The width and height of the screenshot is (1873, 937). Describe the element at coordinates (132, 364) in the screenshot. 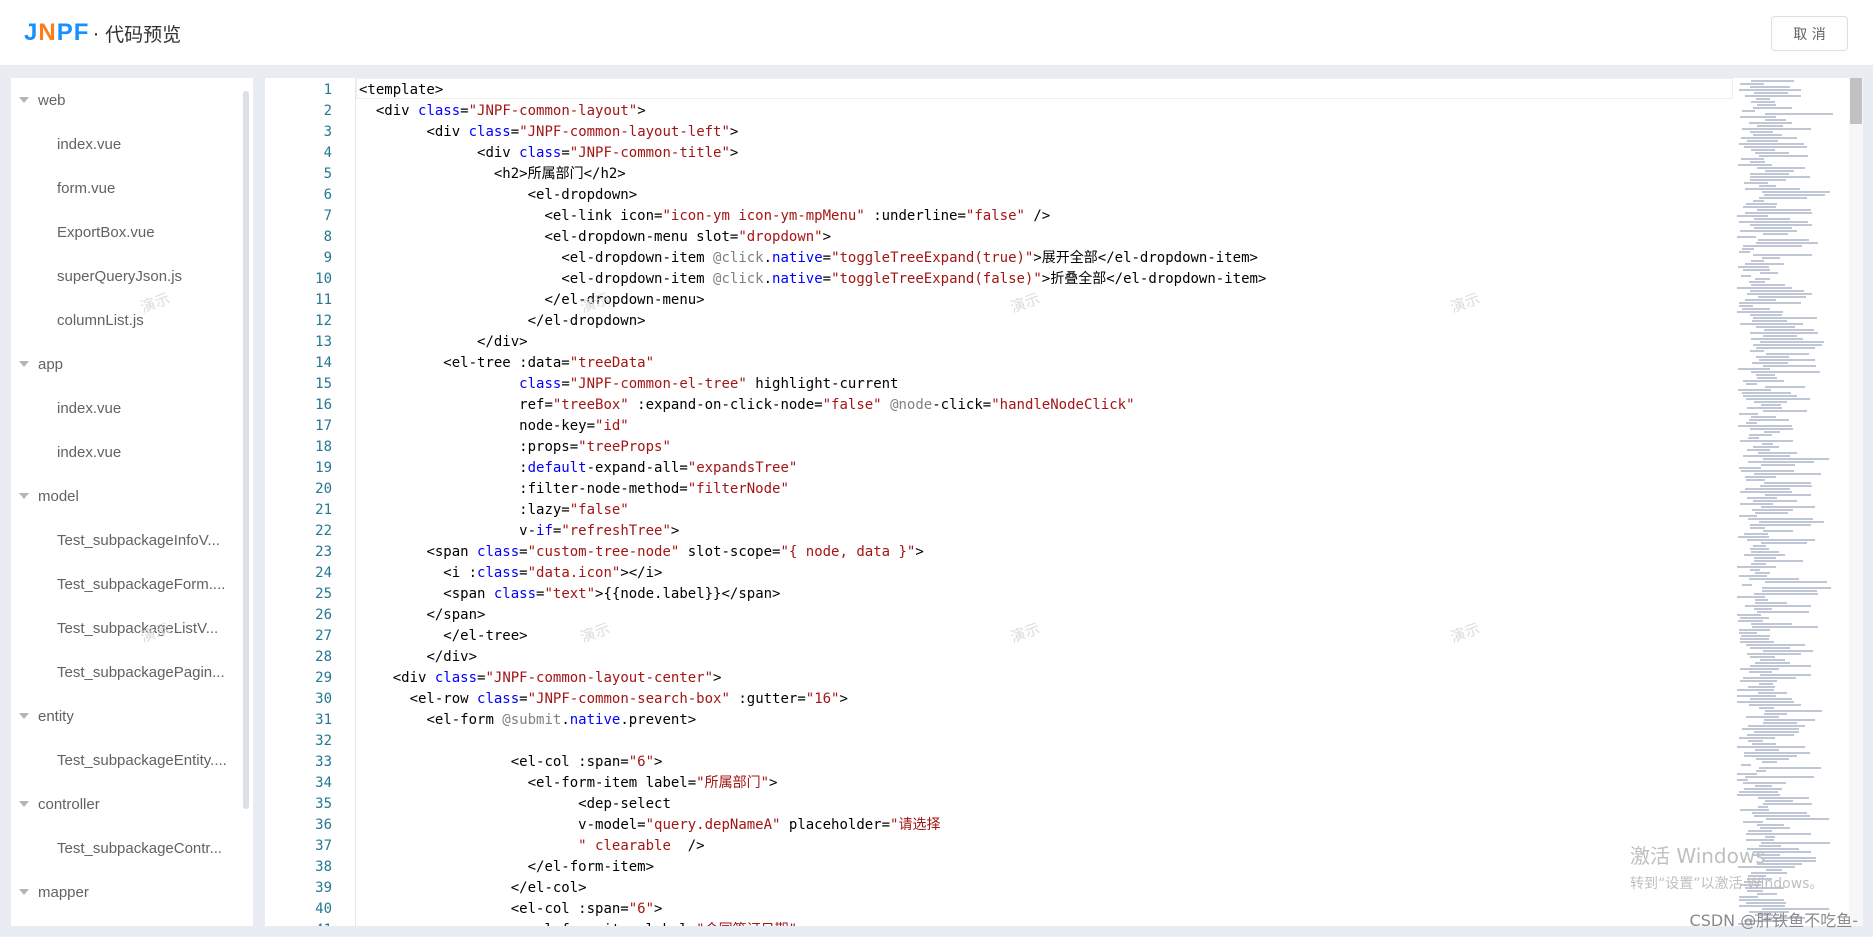

I see `tree-folder: app` at that location.